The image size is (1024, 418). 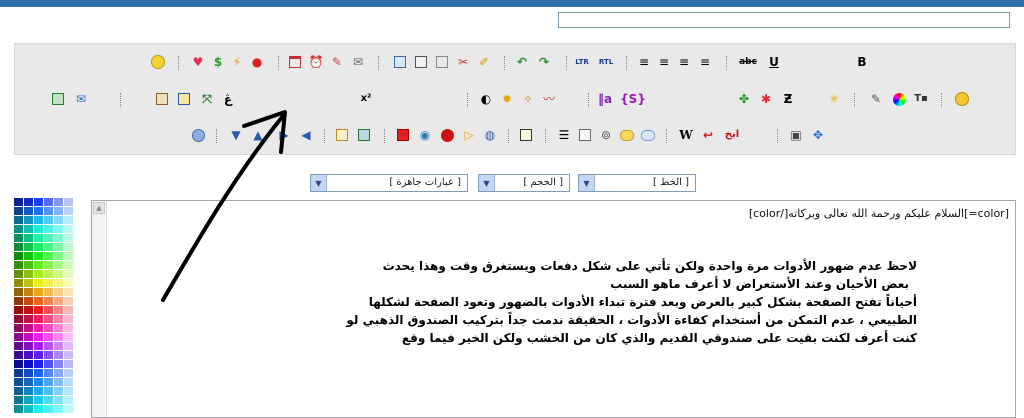 I want to click on title-input, so click(x=784, y=20).